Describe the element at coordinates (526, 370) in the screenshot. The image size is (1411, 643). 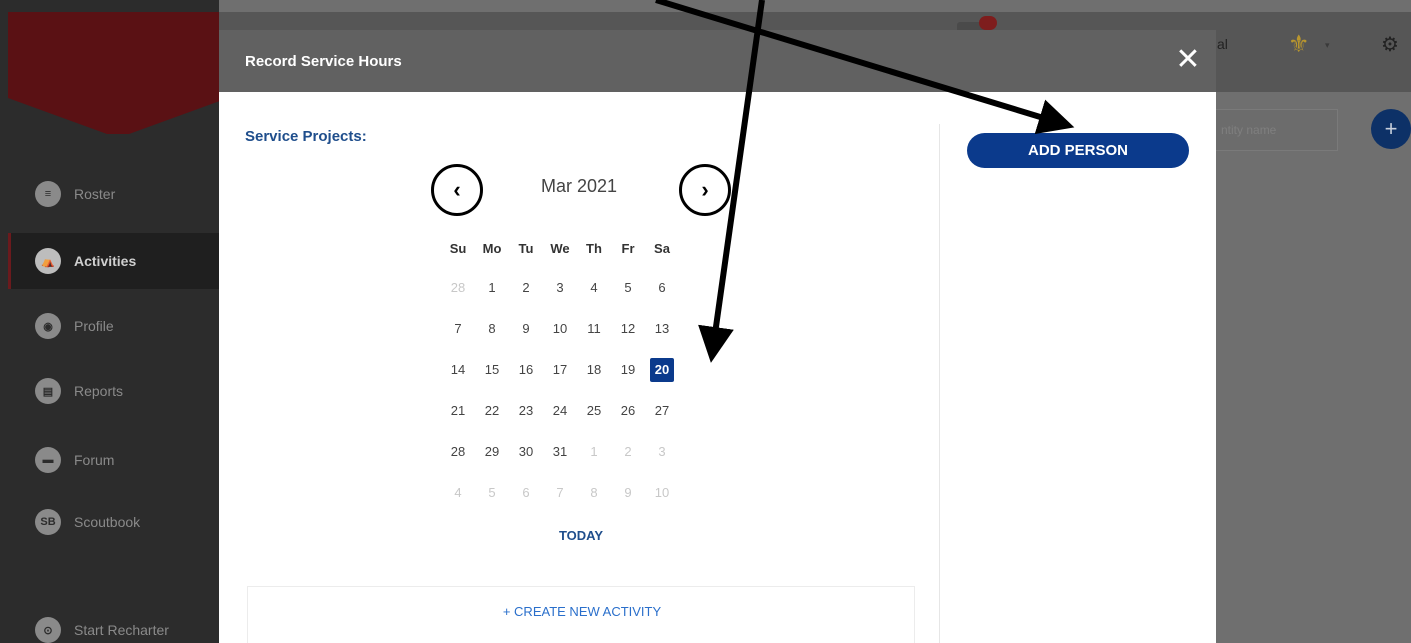
I see `calendar-day: 16` at that location.